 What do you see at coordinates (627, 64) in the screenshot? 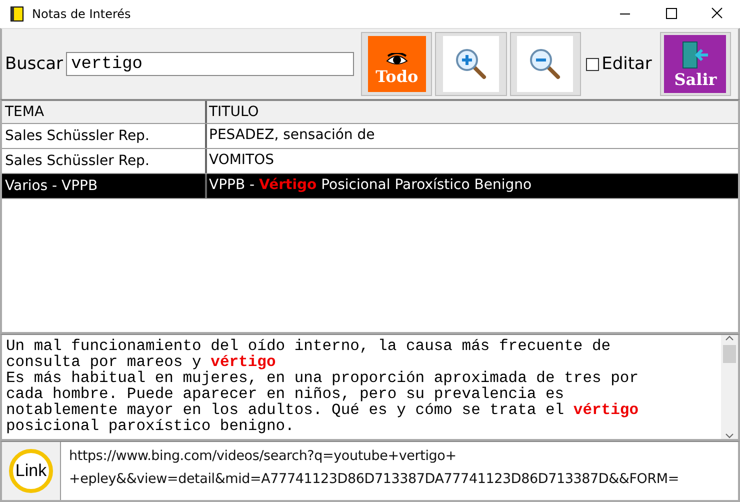
I see `edit-label: Editar` at bounding box center [627, 64].